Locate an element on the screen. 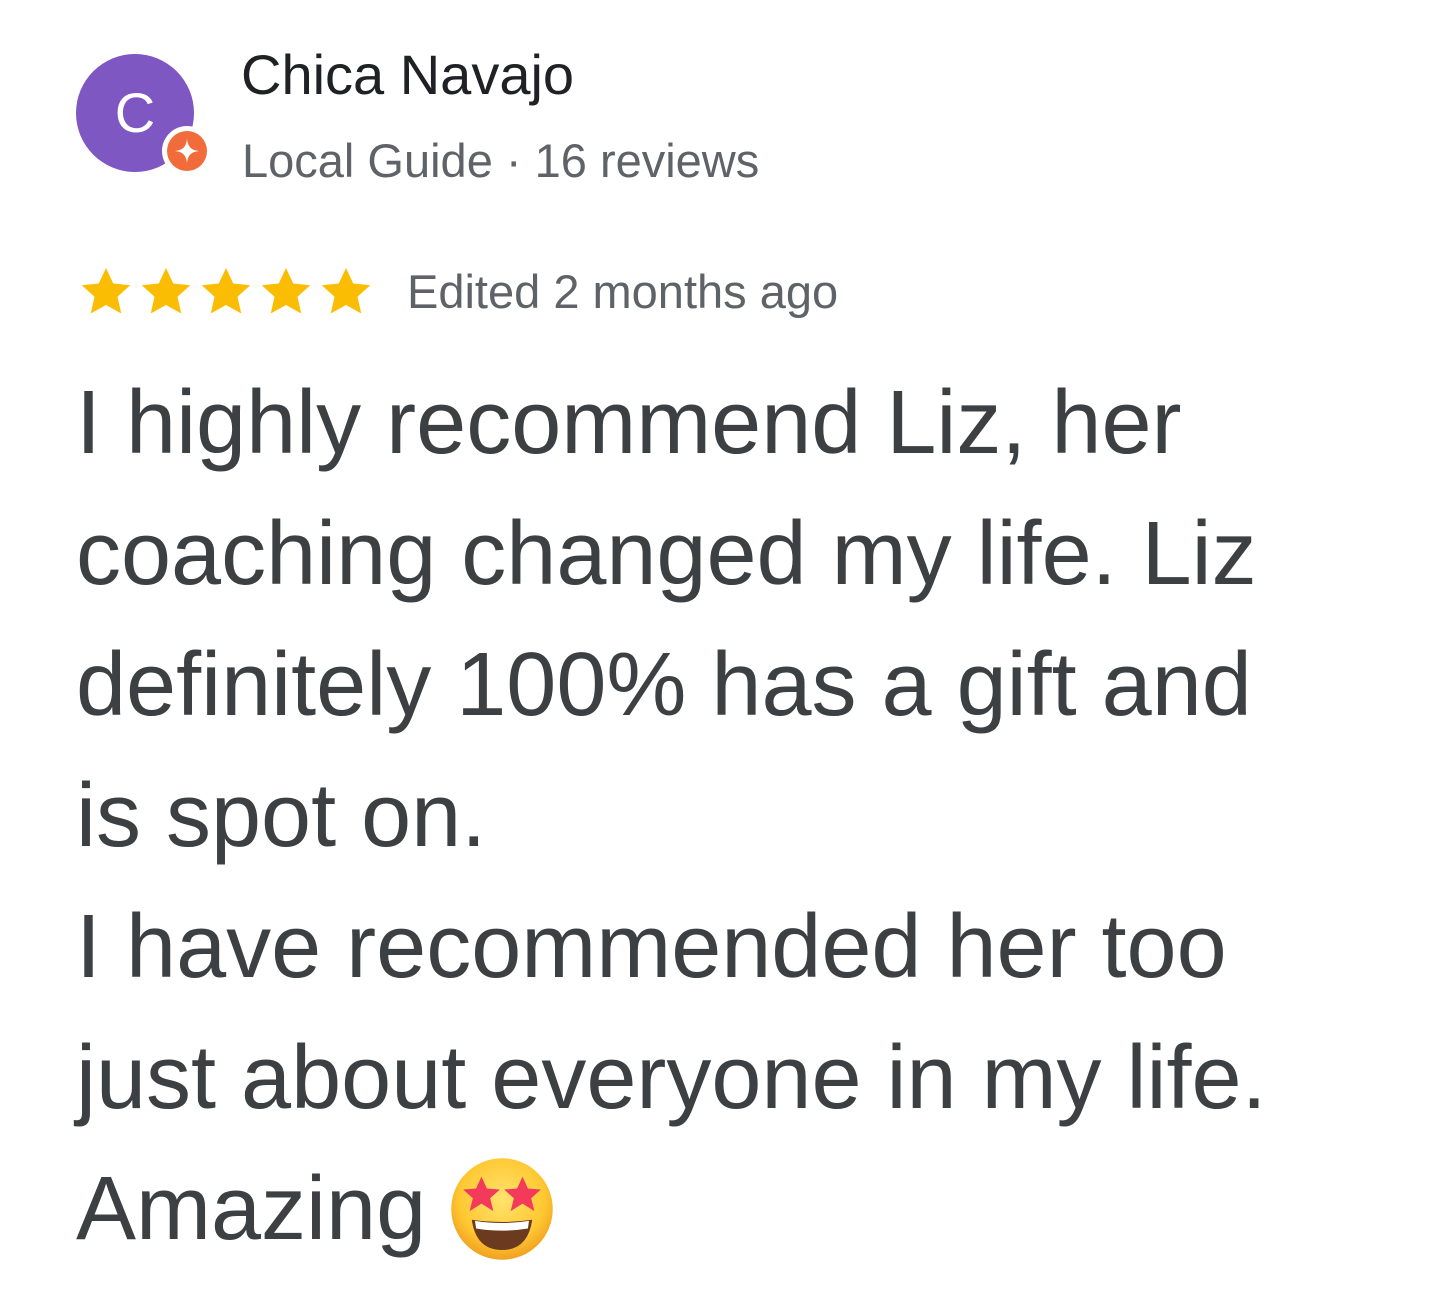 The height and width of the screenshot is (1310, 1440). review-text-line: definitely 100% has a gift and is located at coordinates (664, 685).